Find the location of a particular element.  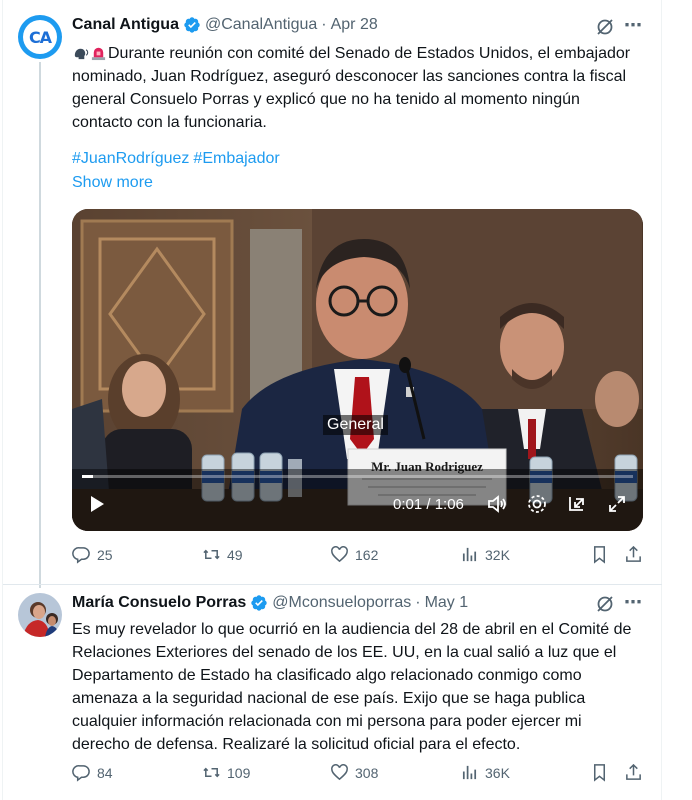

video-progress-fill is located at coordinates (88, 476).